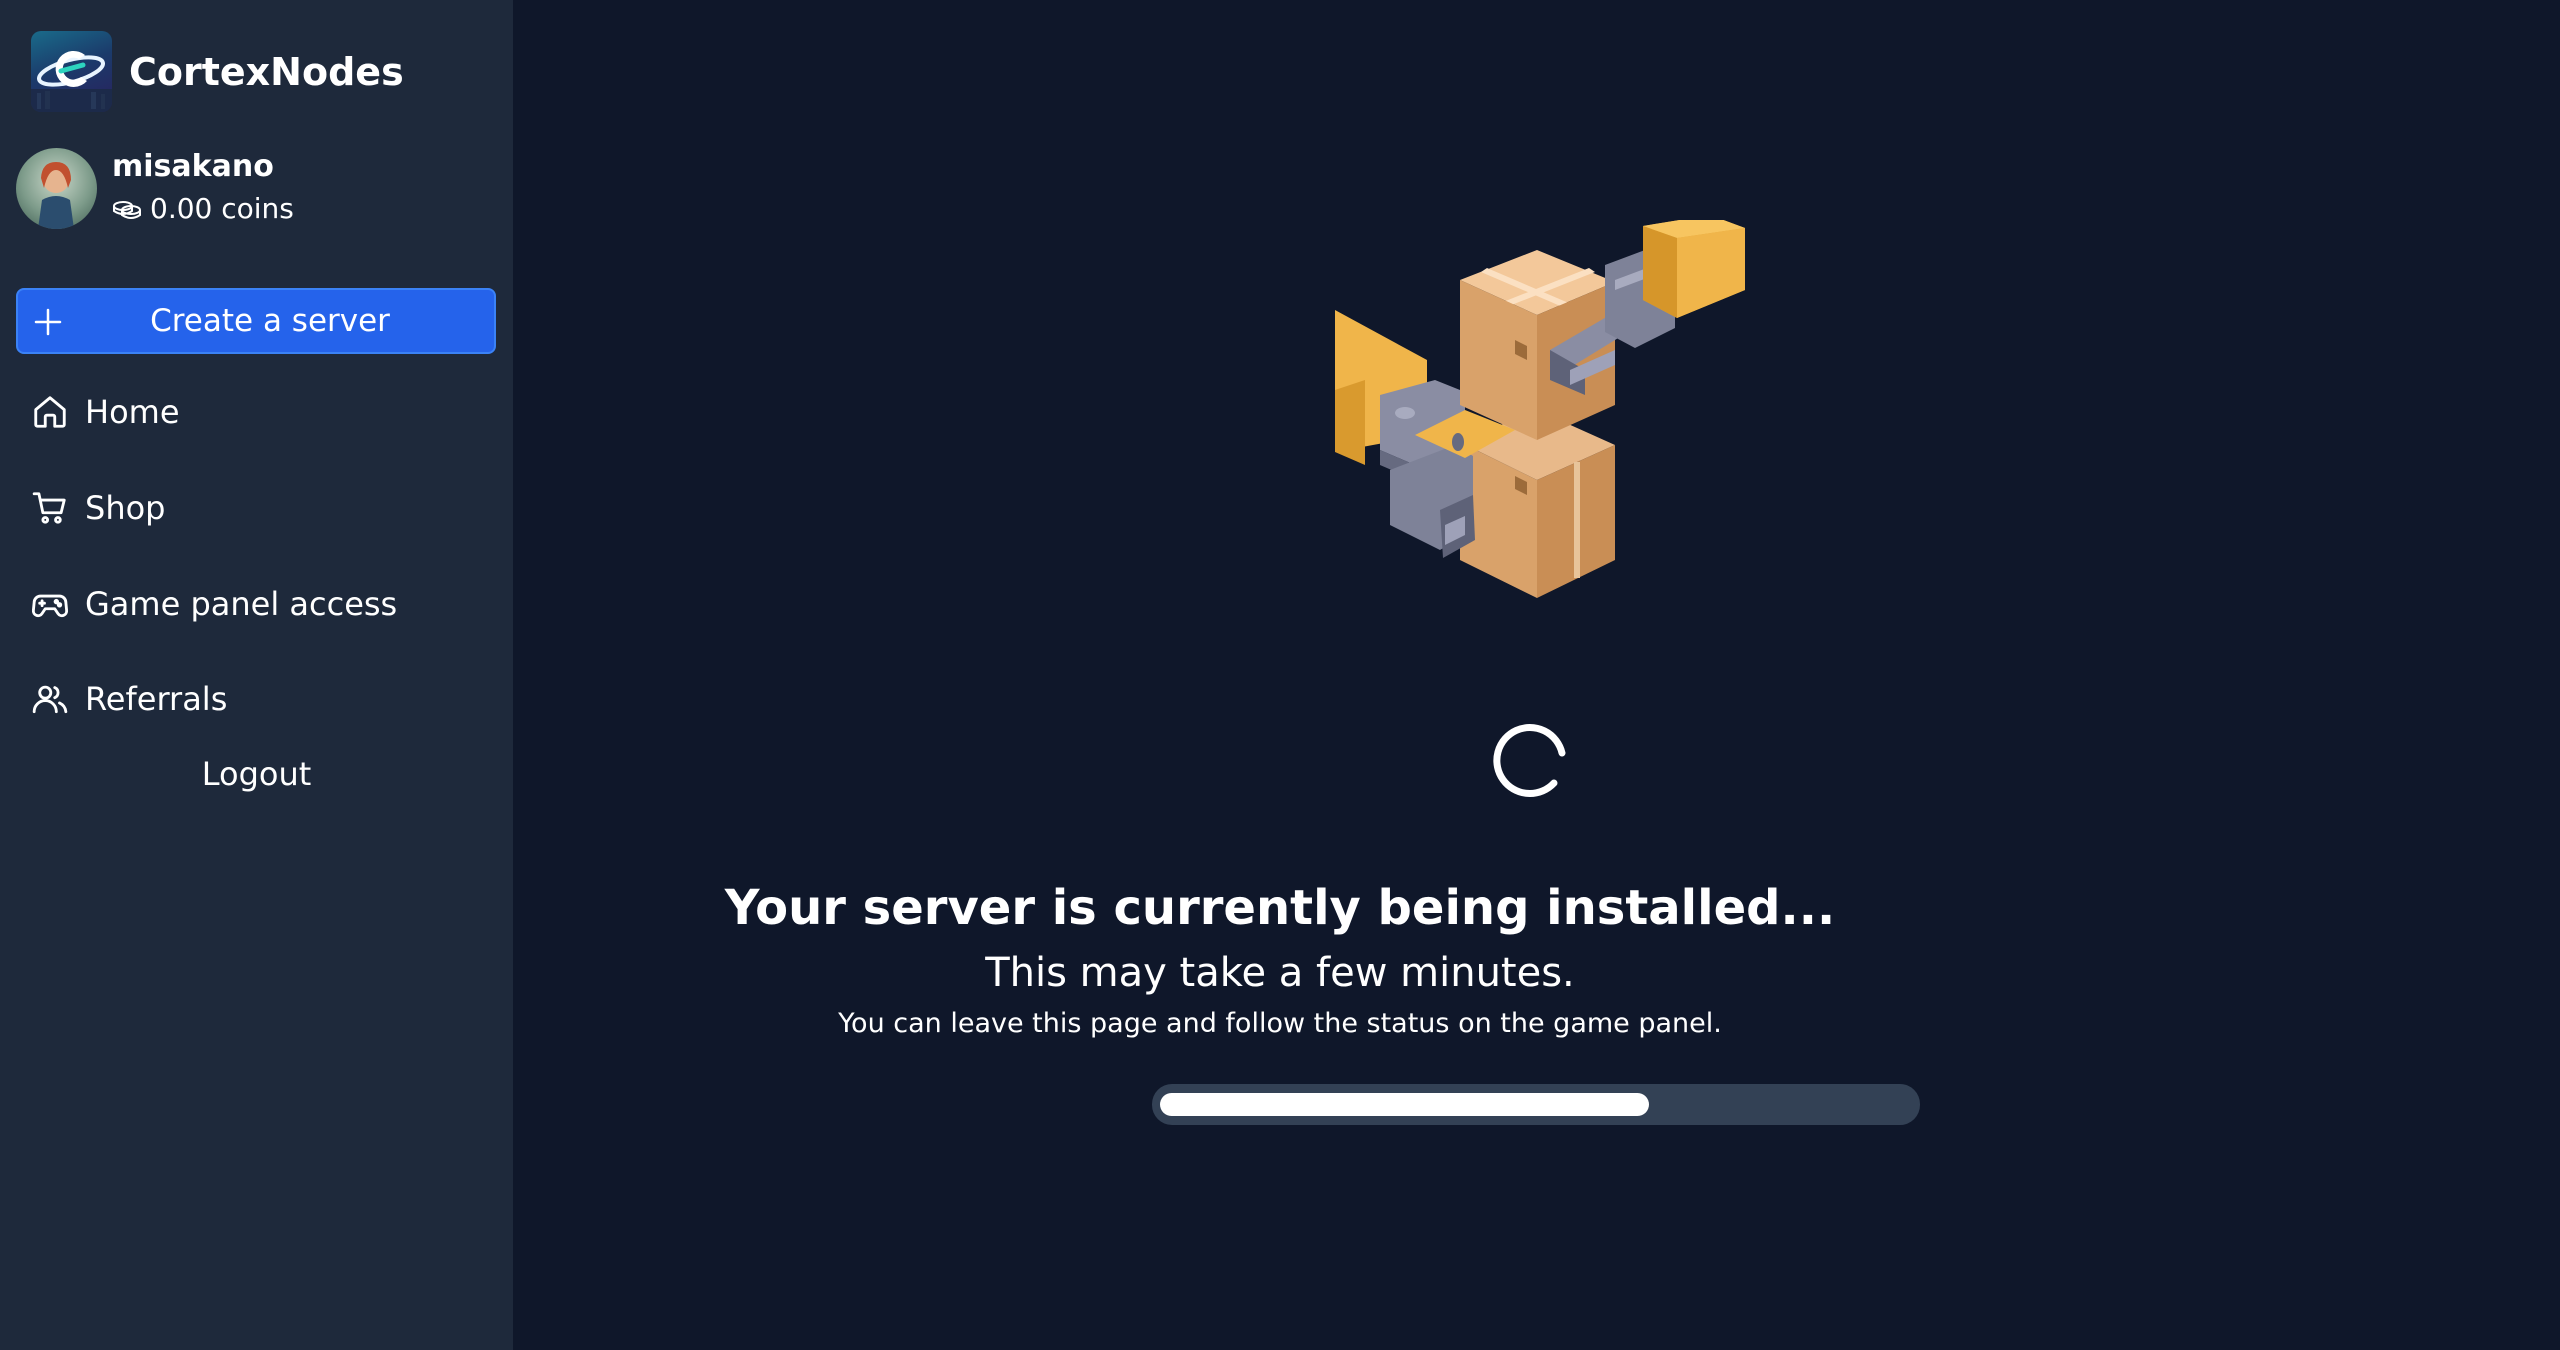  What do you see at coordinates (1529, 760) in the screenshot?
I see `loading-spinner-icon` at bounding box center [1529, 760].